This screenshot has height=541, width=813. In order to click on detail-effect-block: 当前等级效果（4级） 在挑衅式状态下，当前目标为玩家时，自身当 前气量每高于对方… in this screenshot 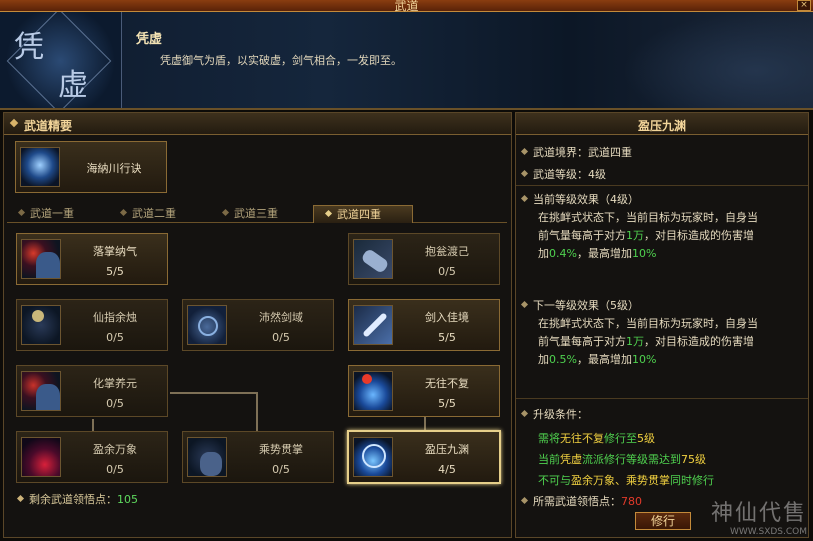, I will do `click(662, 293)`.